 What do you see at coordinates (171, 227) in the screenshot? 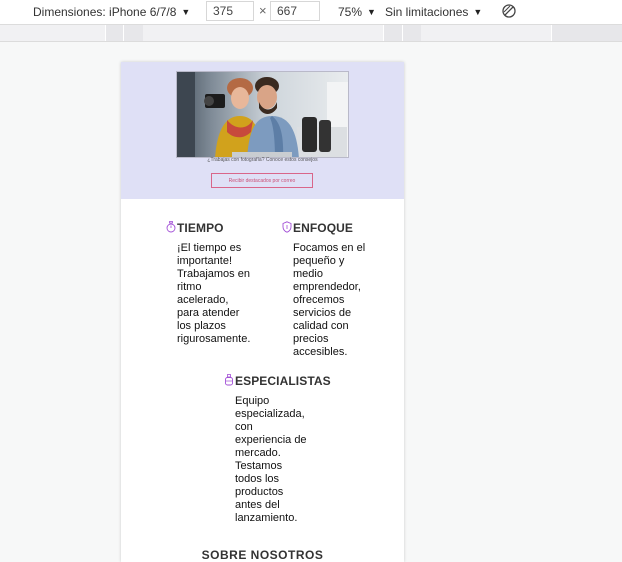
I see `stopwatch-icon` at bounding box center [171, 227].